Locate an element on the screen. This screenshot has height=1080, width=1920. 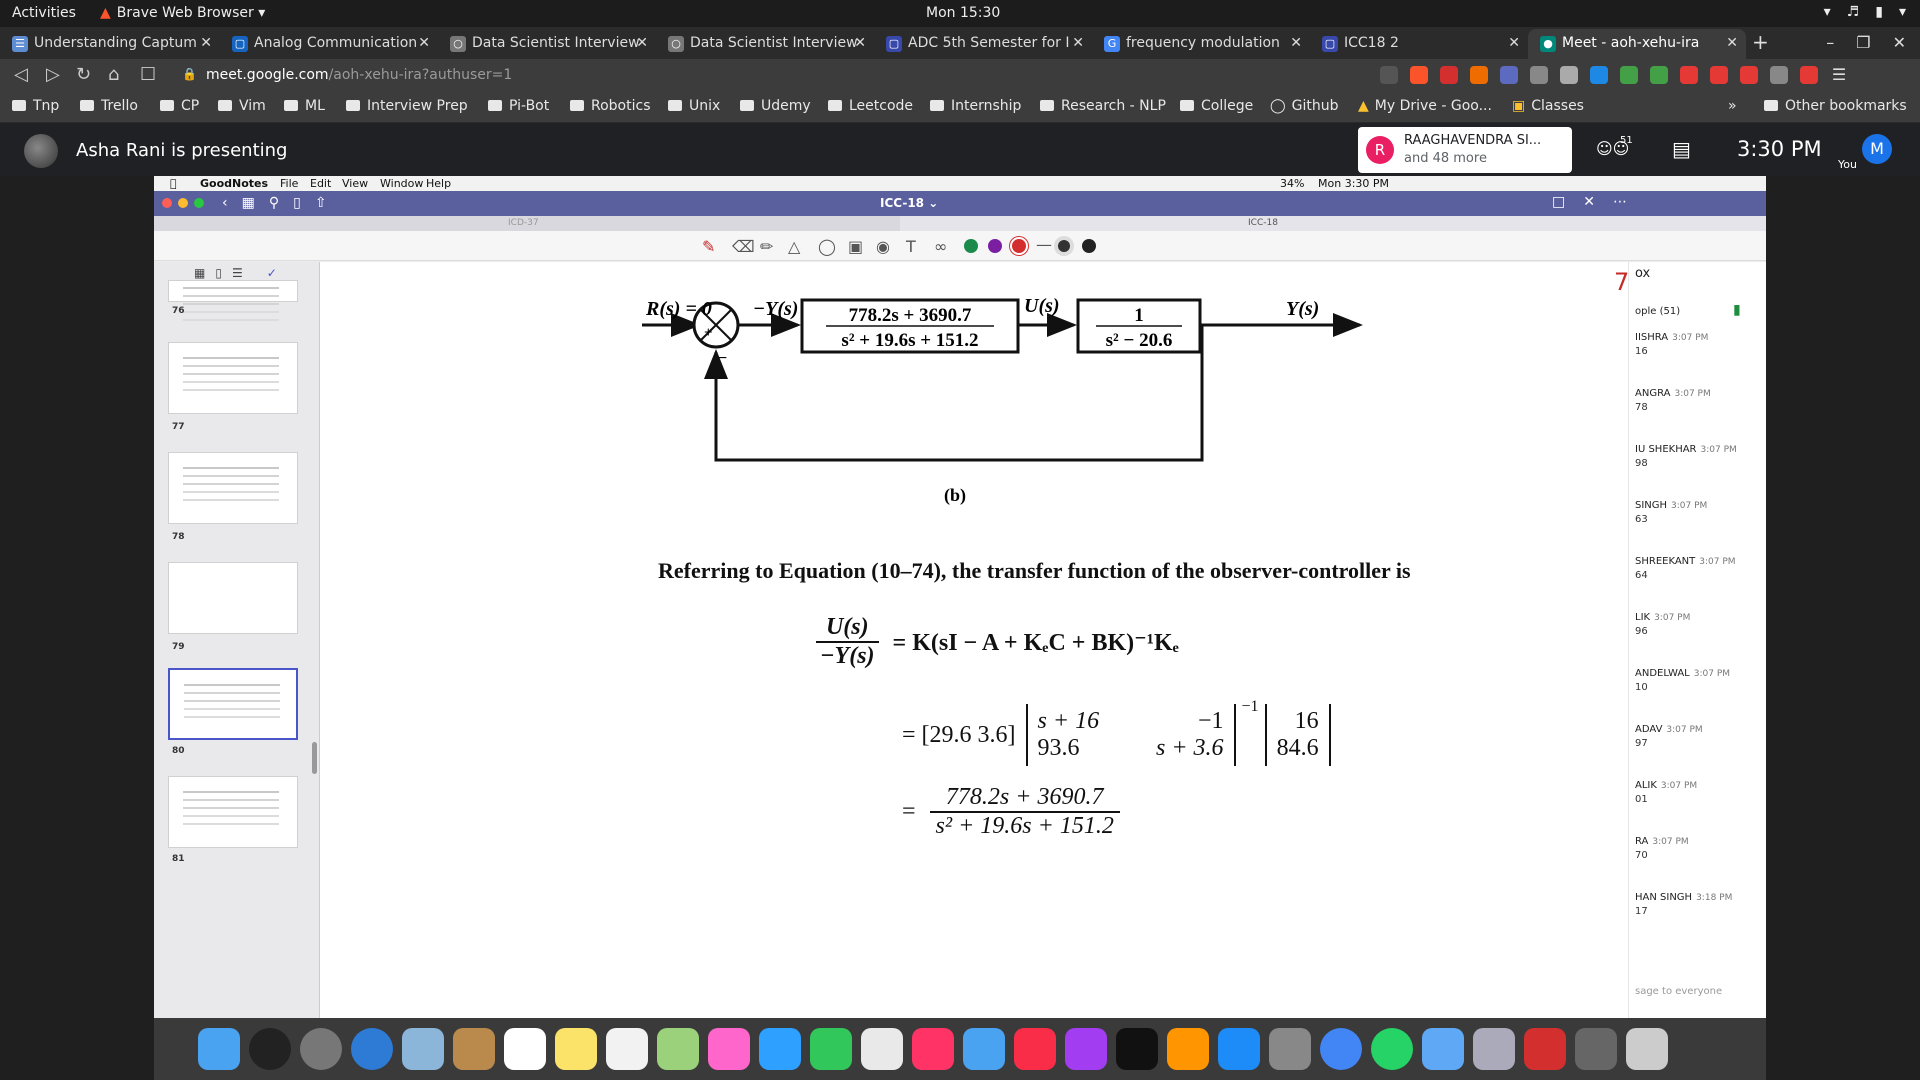
contacts-icon is located at coordinates (474, 1049).